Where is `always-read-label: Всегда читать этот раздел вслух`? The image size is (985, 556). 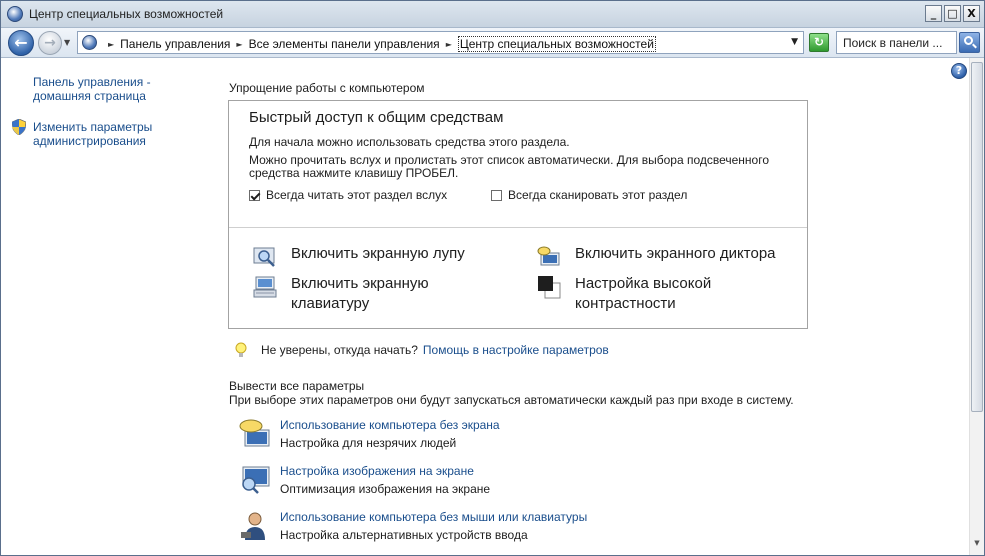
always-read-label: Всегда читать этот раздел вслух is located at coordinates (357, 195).